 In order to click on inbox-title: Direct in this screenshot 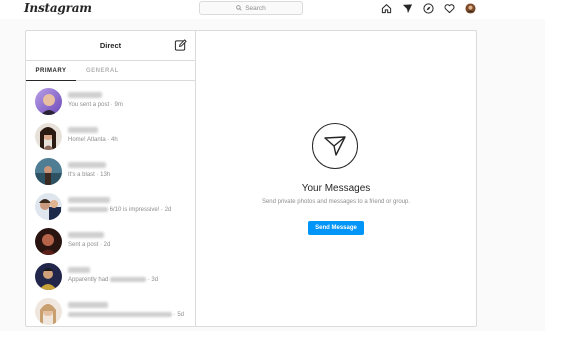, I will do `click(110, 45)`.